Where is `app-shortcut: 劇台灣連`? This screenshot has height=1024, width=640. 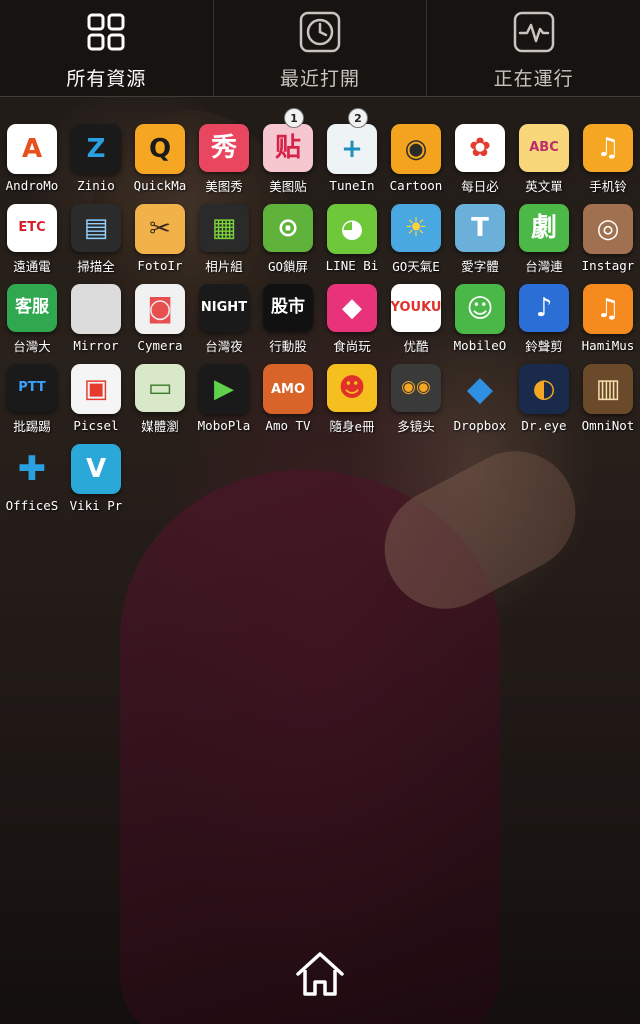
app-shortcut: 劇台灣連 is located at coordinates (544, 234).